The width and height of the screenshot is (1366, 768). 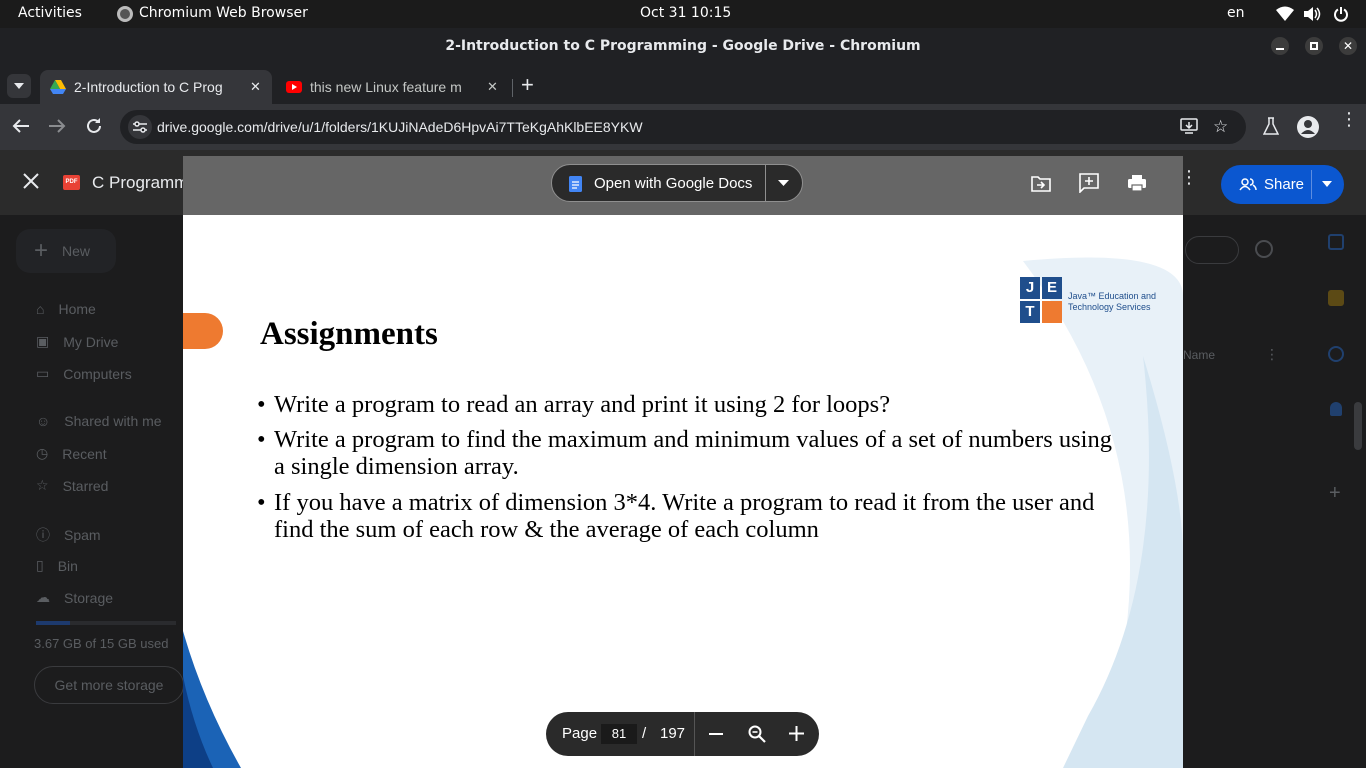 What do you see at coordinates (140, 127) in the screenshot?
I see `site-info-button` at bounding box center [140, 127].